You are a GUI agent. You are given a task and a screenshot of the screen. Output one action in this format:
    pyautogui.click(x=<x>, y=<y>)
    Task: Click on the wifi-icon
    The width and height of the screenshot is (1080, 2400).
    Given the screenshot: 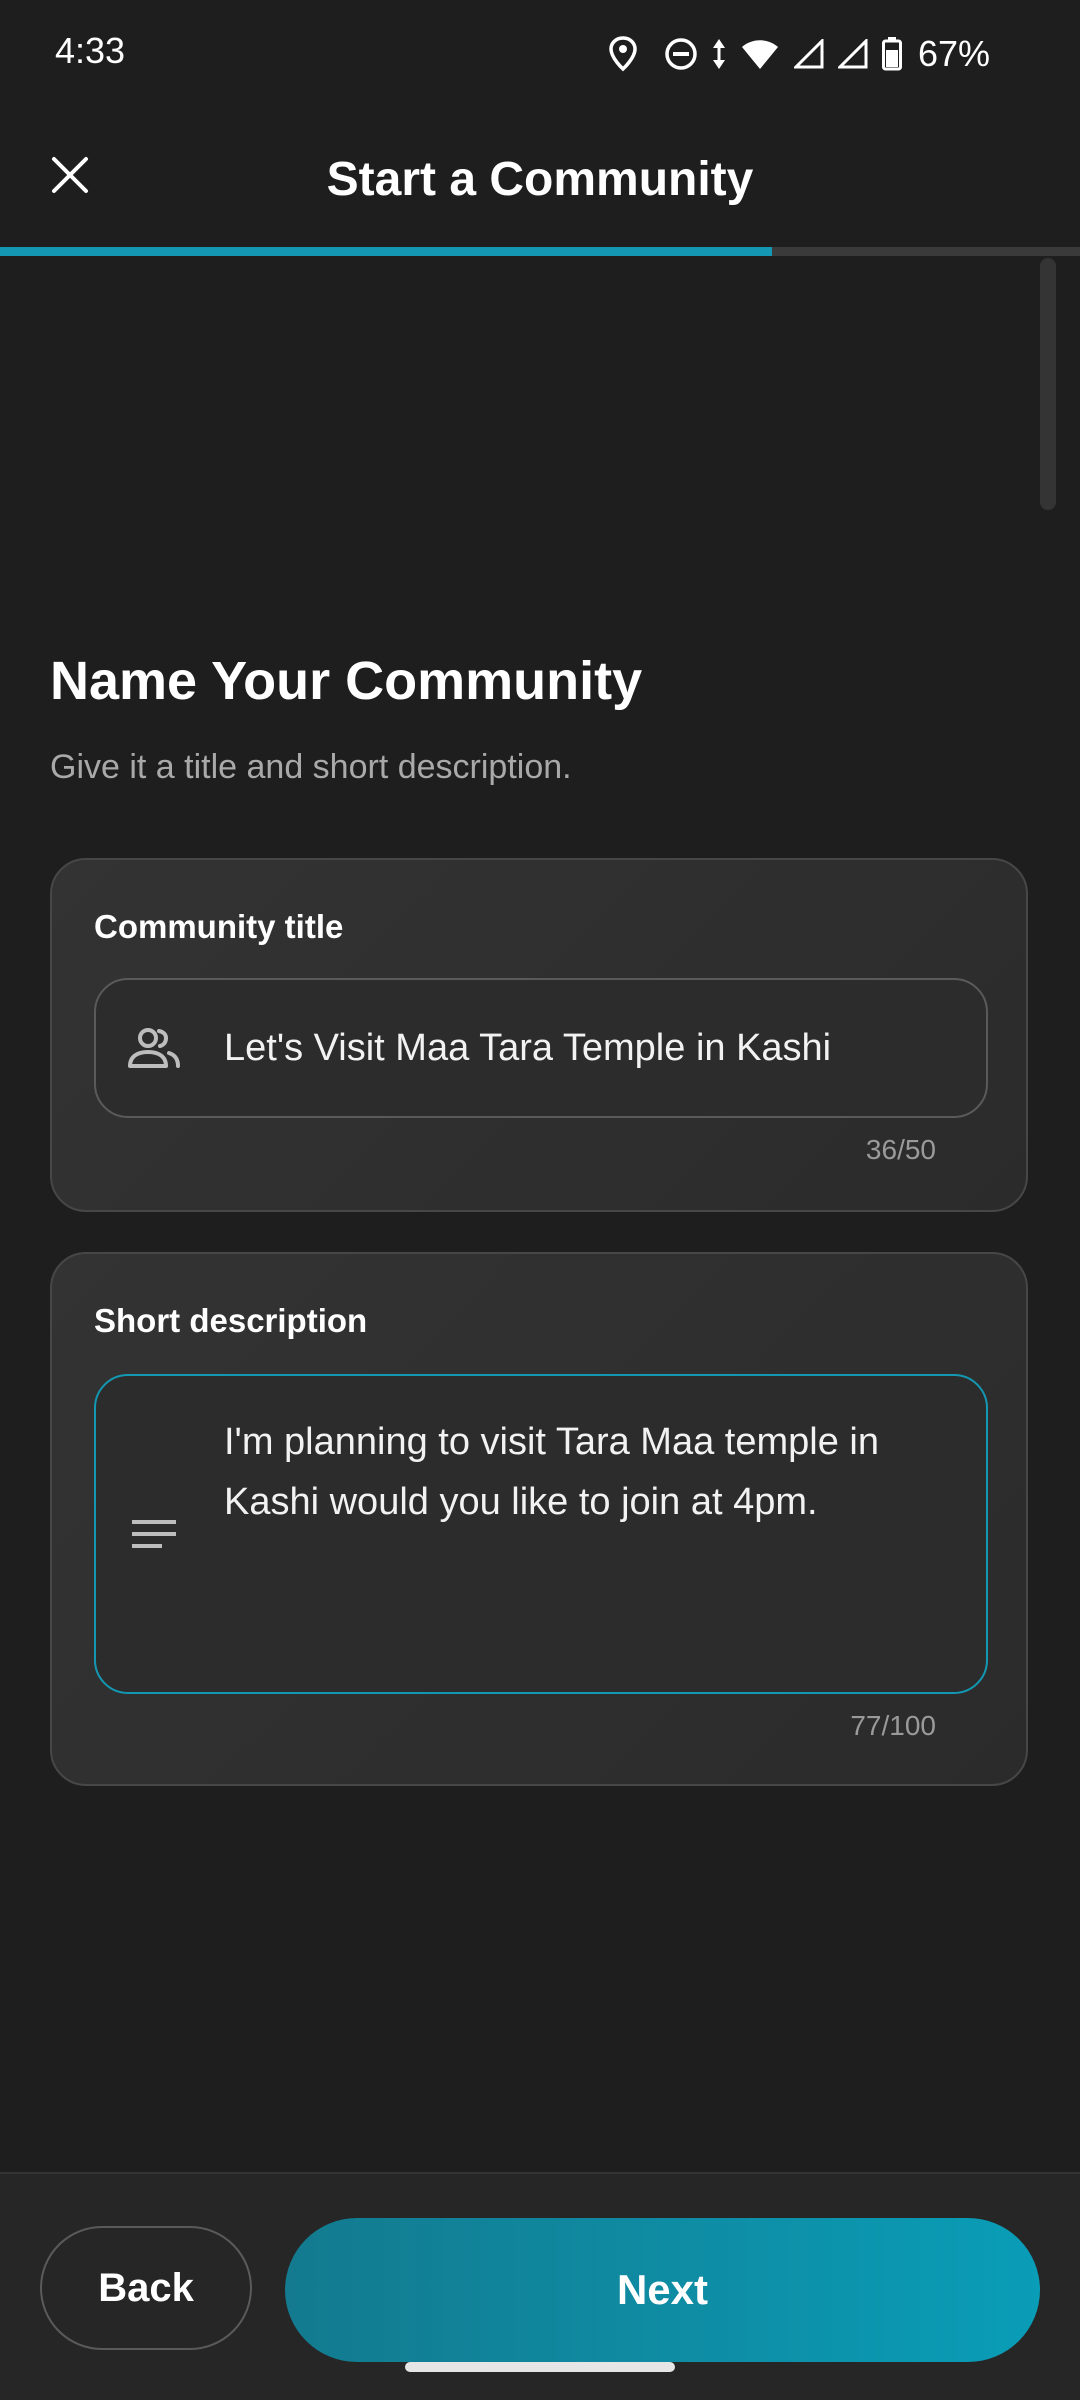 What is the action you would take?
    pyautogui.click(x=760, y=54)
    